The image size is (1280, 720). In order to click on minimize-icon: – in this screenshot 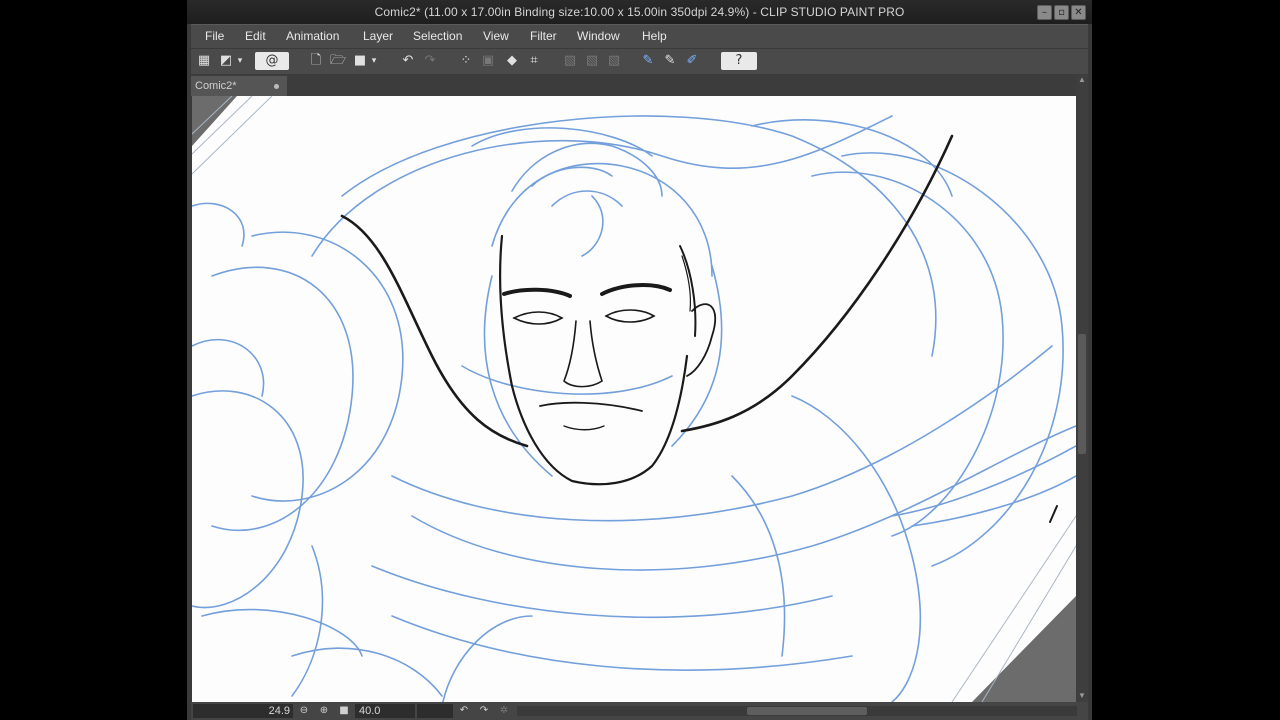, I will do `click(1044, 12)`.